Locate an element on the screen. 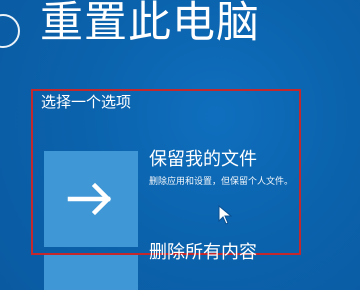  back-button is located at coordinates (10, 31).